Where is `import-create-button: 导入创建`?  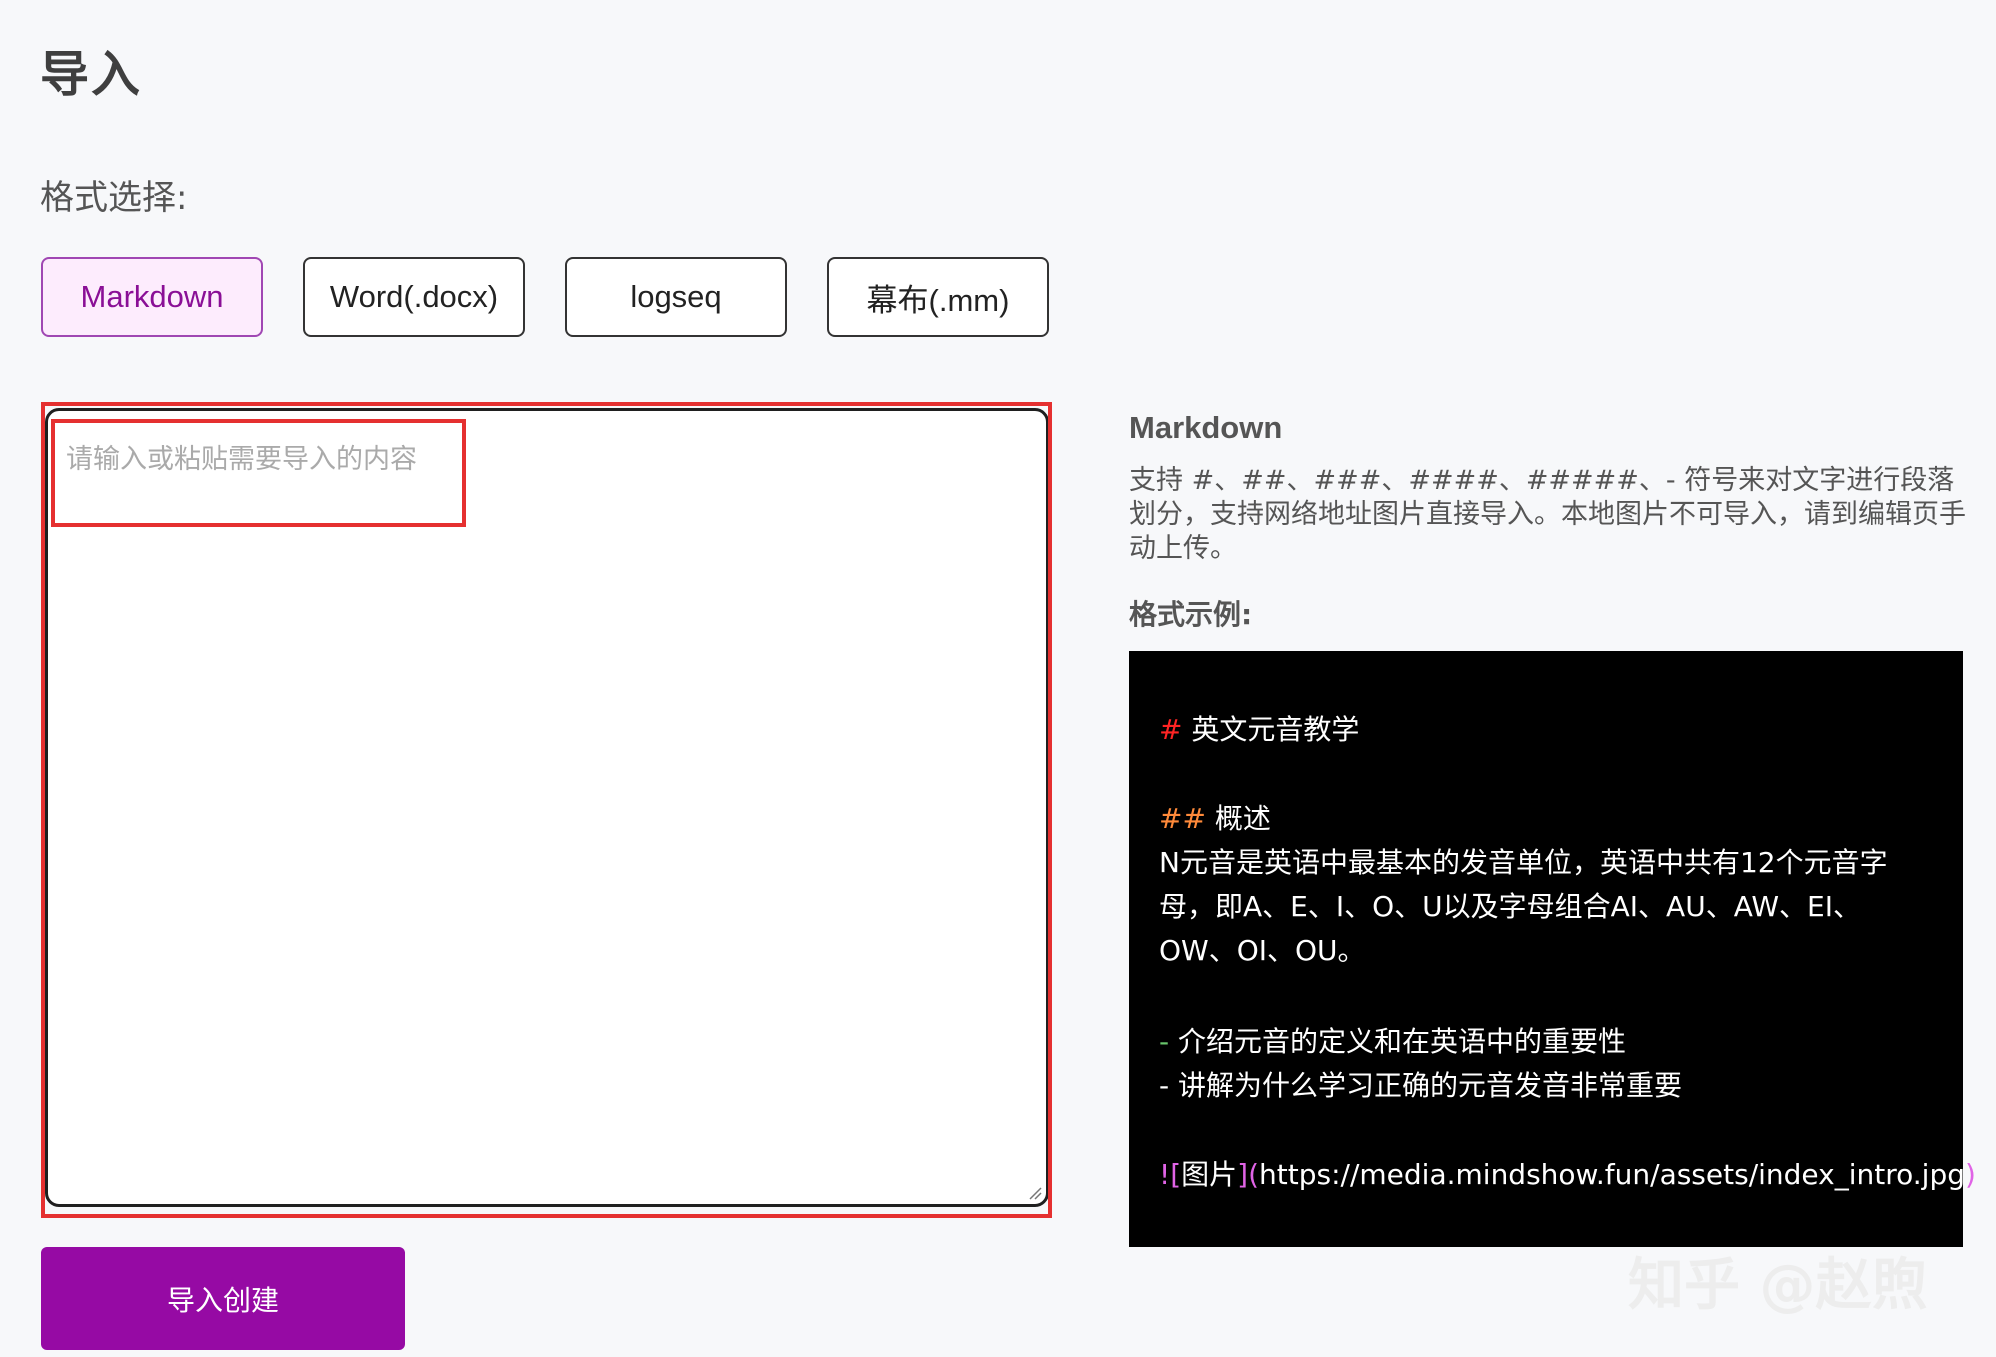
import-create-button: 导入创建 is located at coordinates (223, 1298).